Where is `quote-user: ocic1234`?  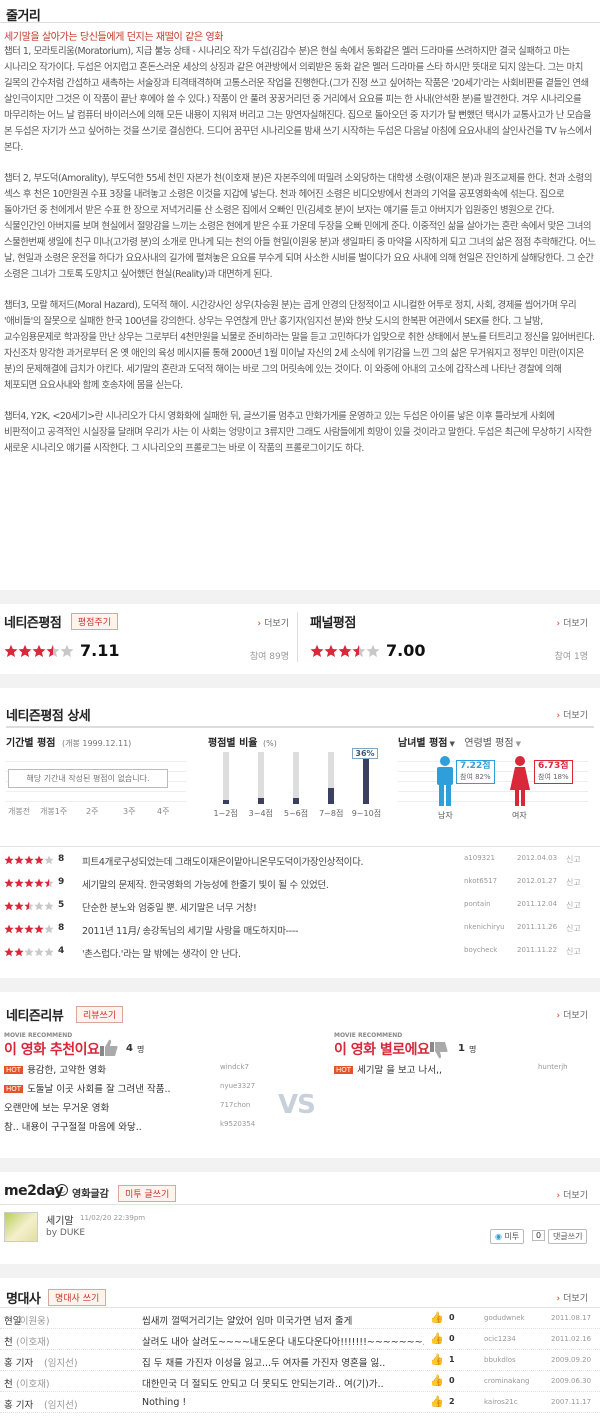 quote-user: ocic1234 is located at coordinates (500, 1339).